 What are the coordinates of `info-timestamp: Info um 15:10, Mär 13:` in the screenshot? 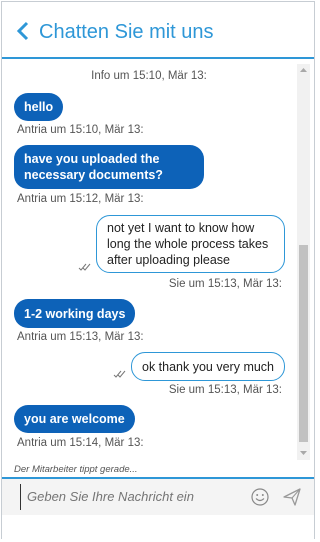 It's located at (149, 76).